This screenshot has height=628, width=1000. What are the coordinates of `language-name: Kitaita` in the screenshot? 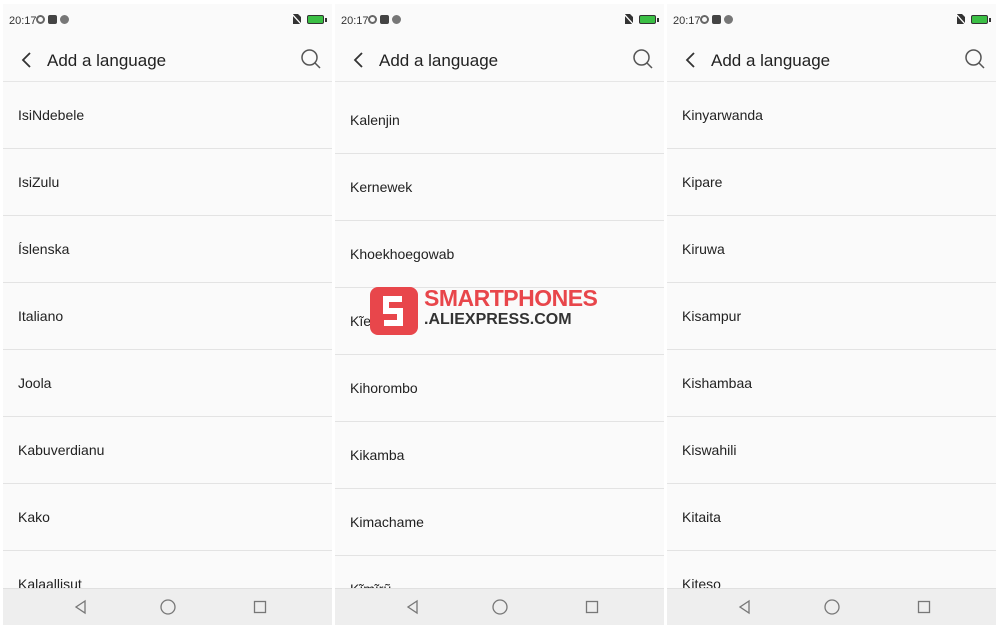 It's located at (701, 517).